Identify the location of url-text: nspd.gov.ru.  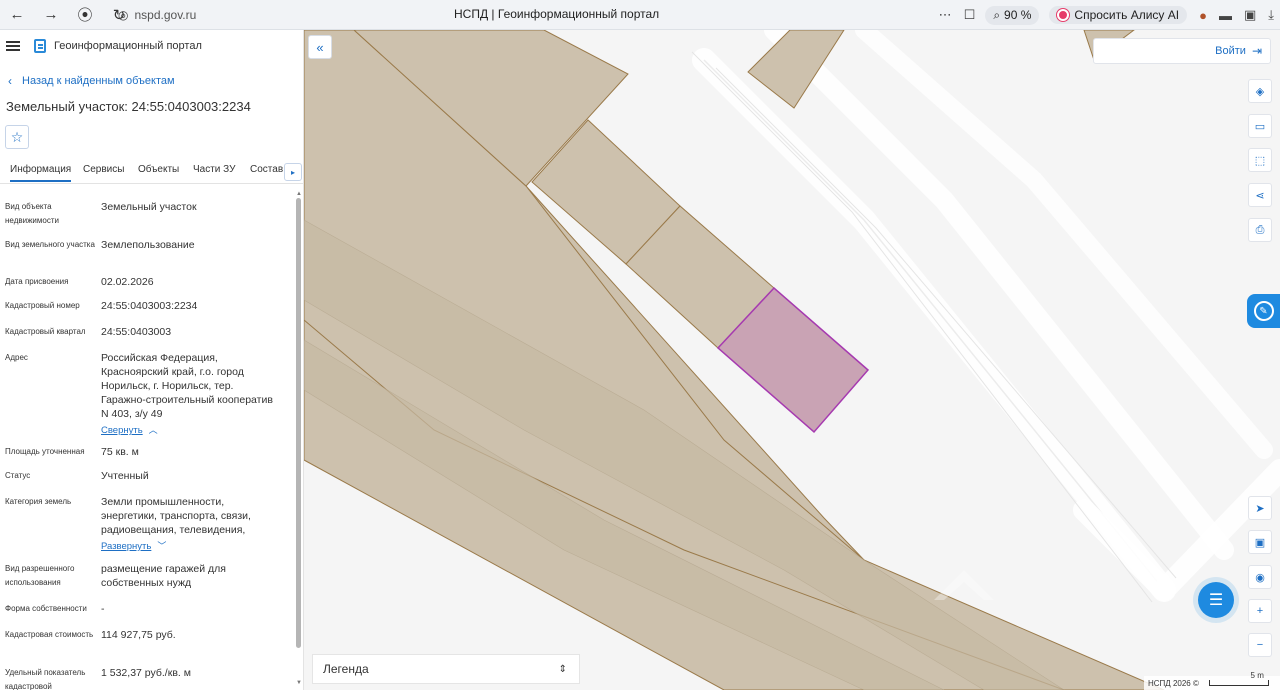
(165, 15).